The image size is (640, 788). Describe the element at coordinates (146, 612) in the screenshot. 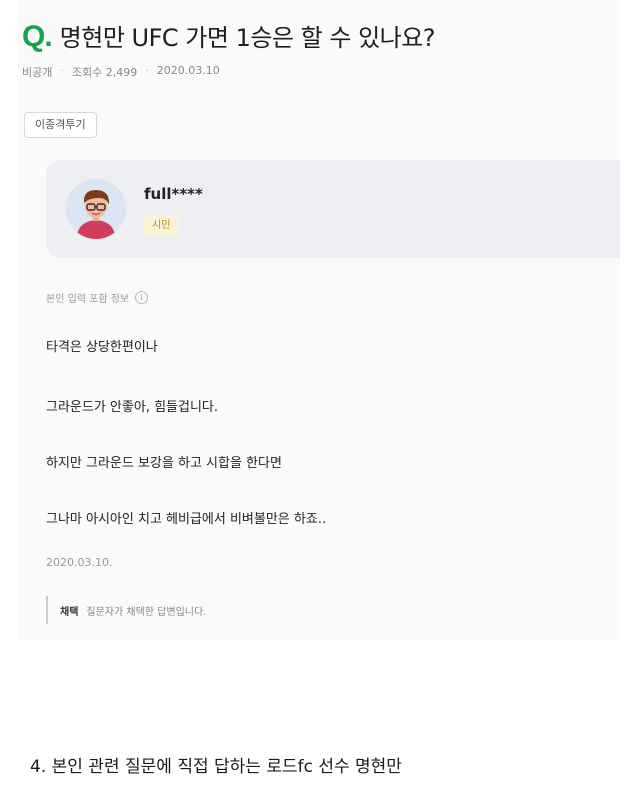

I see `adopted-description: 질문자가 채택한 답변입니다.` at that location.